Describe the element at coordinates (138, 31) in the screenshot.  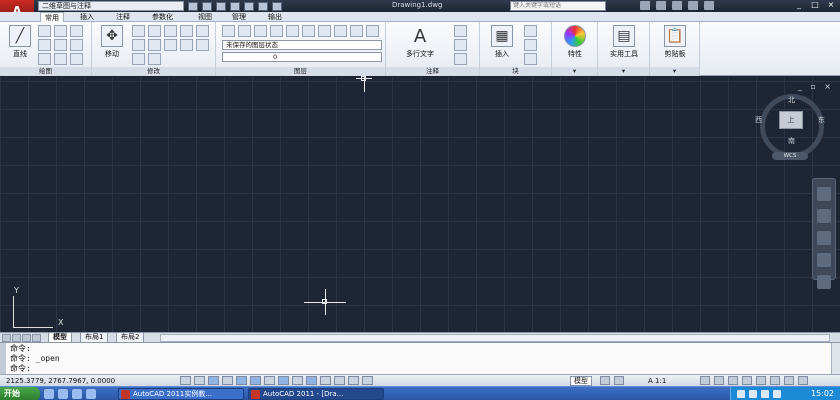
I see `rotate-icon` at that location.